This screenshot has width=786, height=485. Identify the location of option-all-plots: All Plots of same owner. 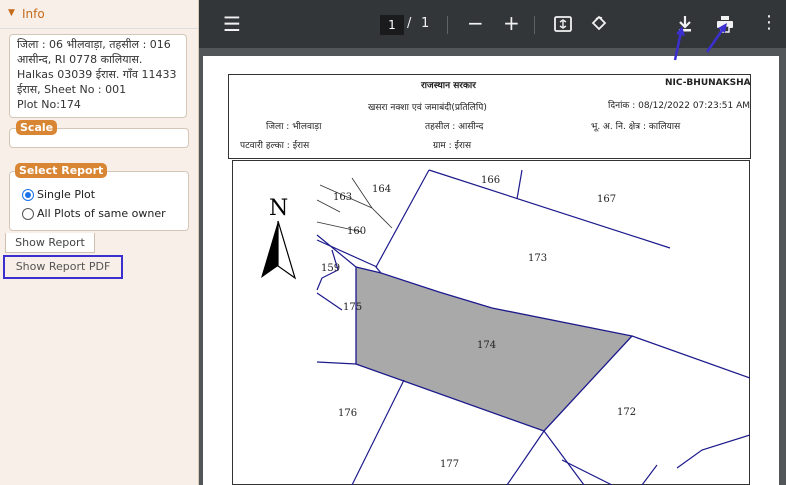
(94, 213).